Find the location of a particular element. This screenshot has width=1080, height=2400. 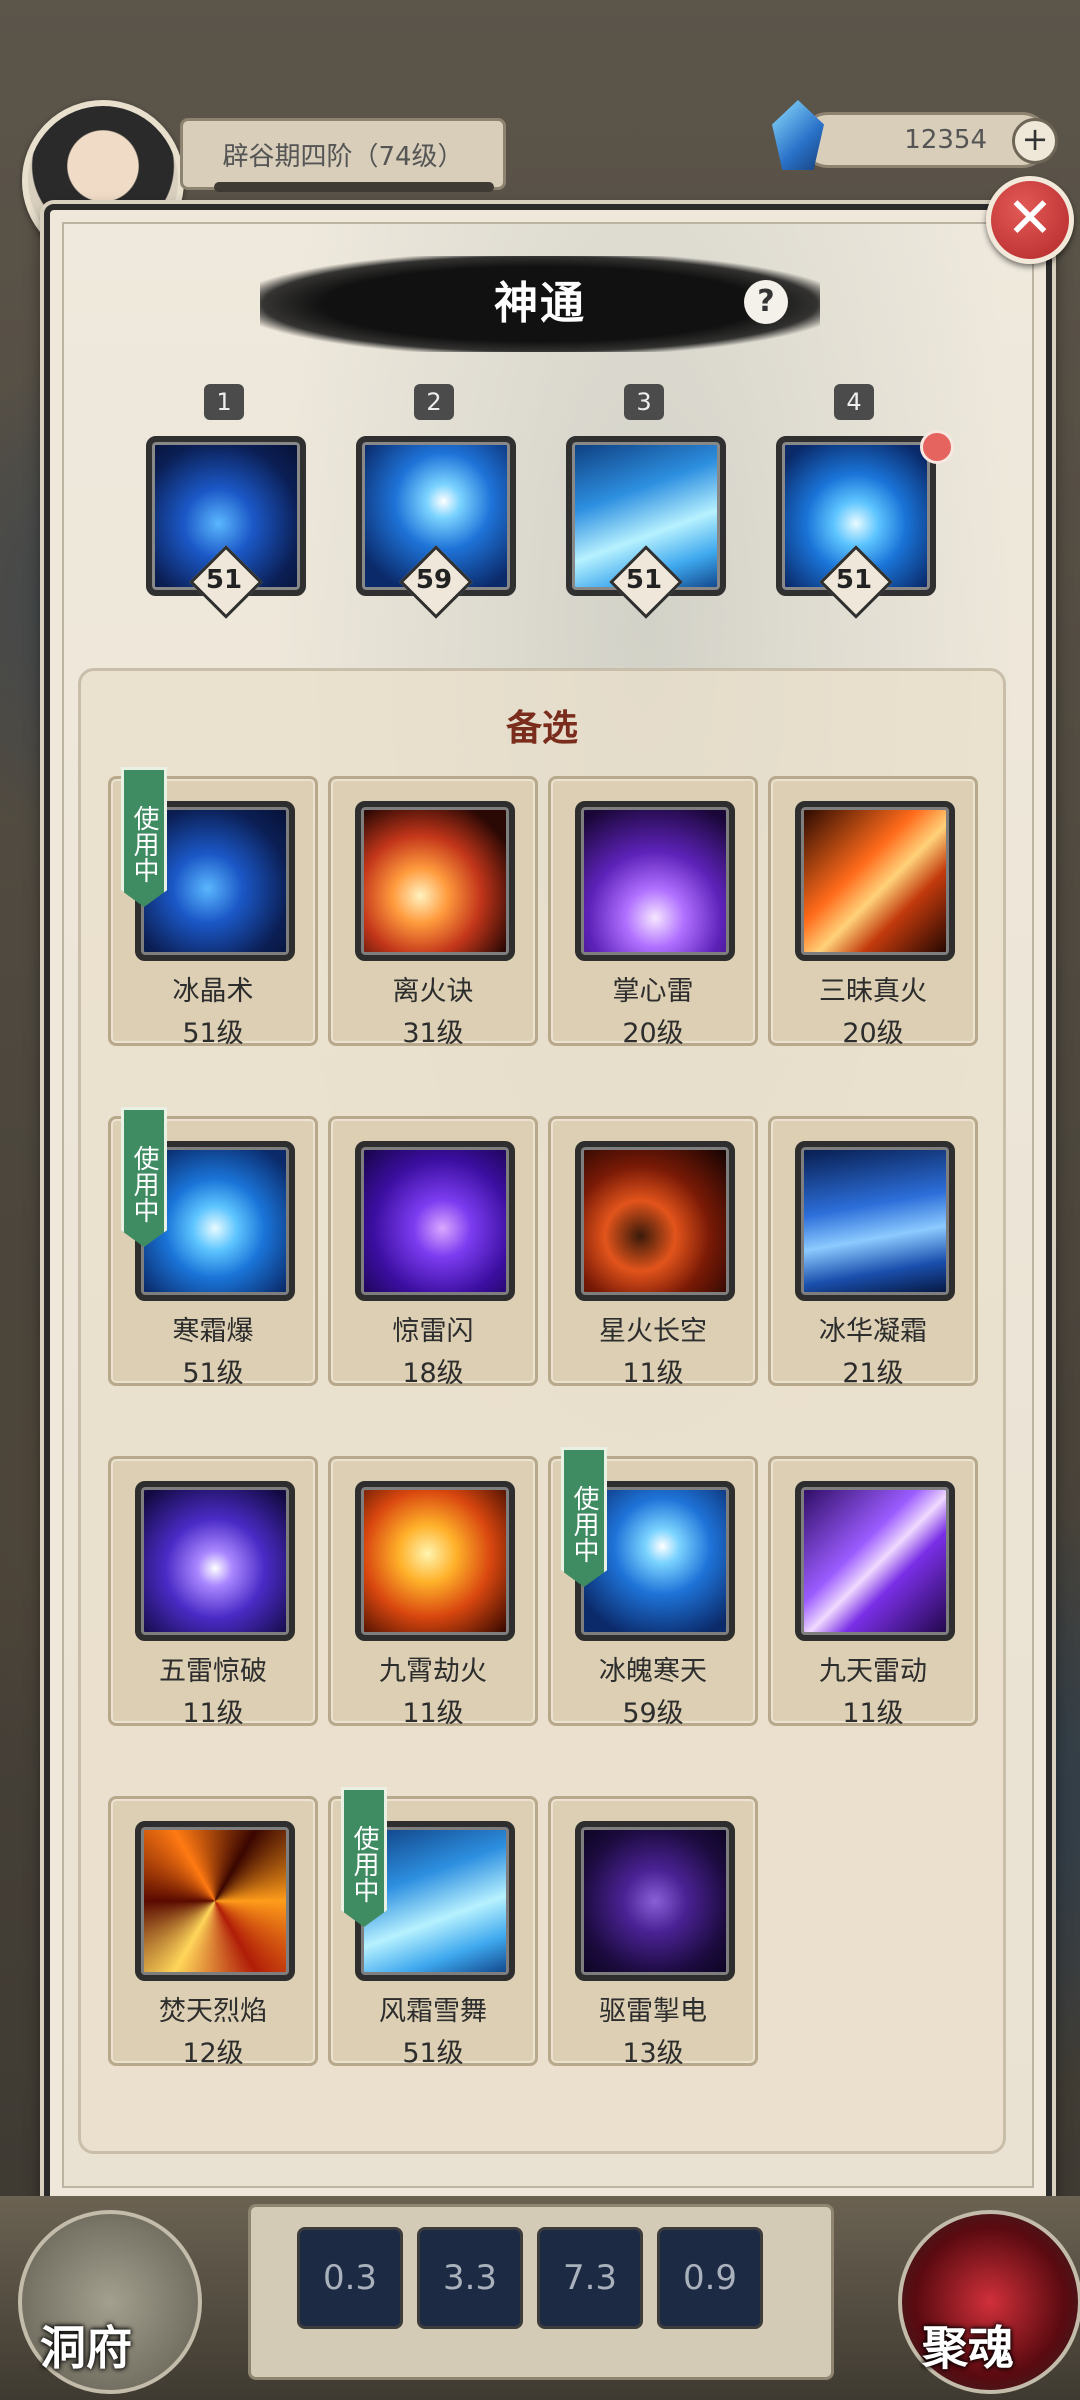

slot-level: 59 is located at coordinates (434, 580).